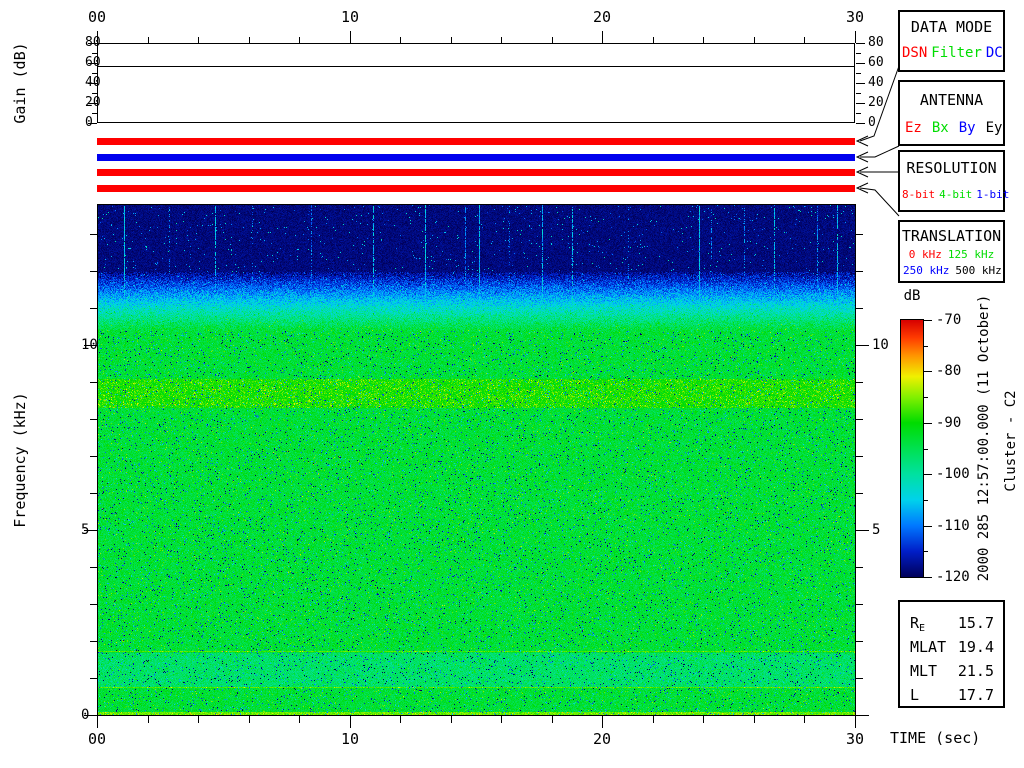 The image size is (1024, 768). I want to click on info-row-l: L 17.7, so click(952, 696).